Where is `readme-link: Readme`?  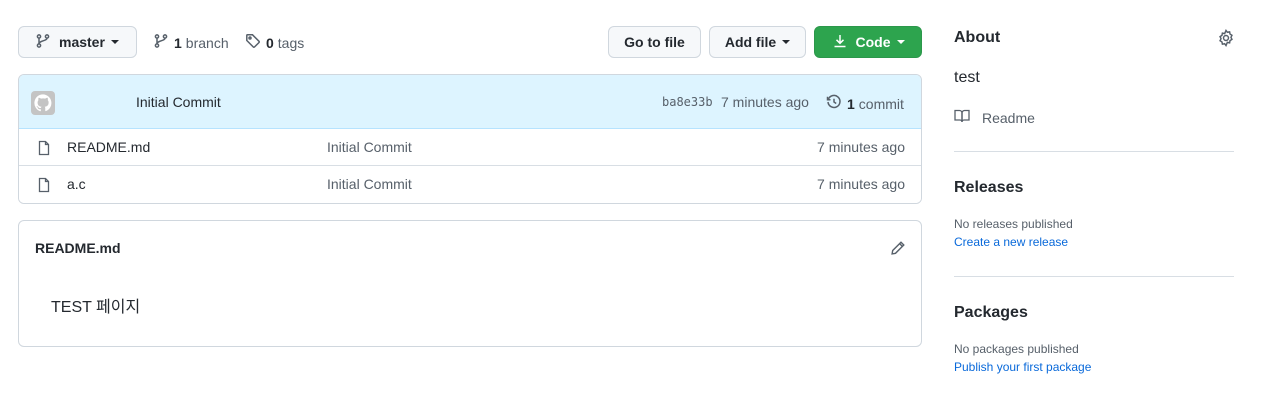 readme-link: Readme is located at coordinates (994, 117).